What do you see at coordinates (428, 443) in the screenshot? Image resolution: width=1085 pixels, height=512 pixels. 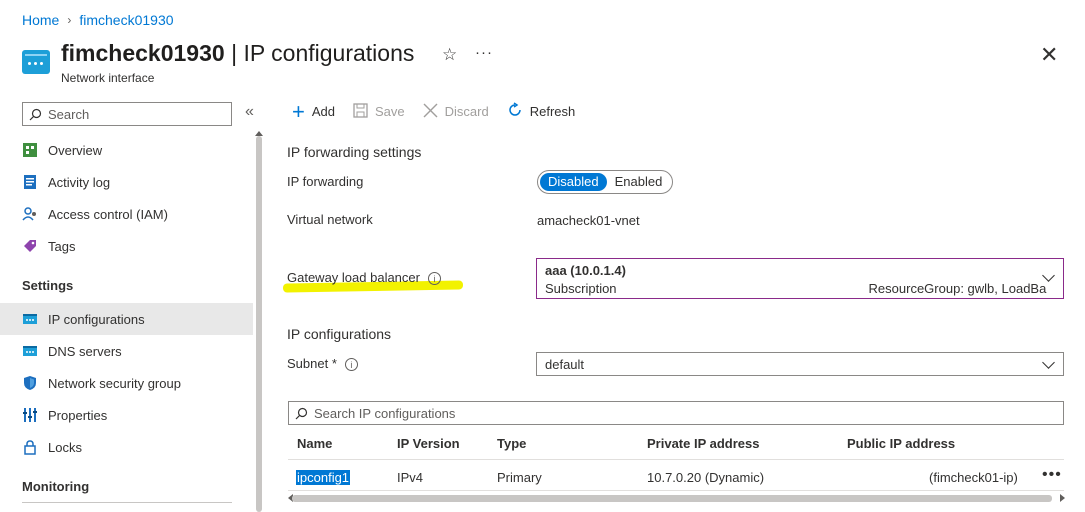 I see `column-header-ip-version: IP Version` at bounding box center [428, 443].